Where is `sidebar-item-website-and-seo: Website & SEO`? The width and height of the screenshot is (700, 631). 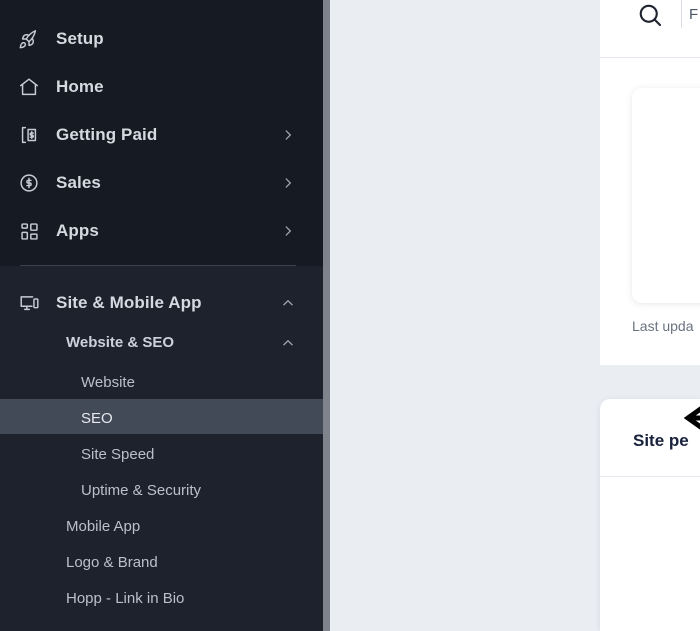
sidebar-item-website-and-seo: Website & SEO is located at coordinates (161, 343).